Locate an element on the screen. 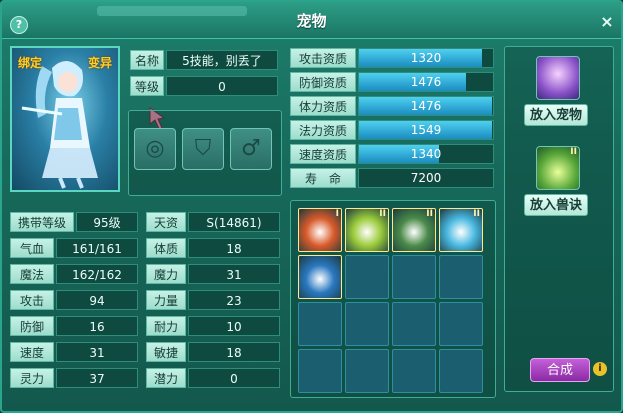 This screenshot has height=413, width=623. aptitude-value: 1549 is located at coordinates (426, 130).